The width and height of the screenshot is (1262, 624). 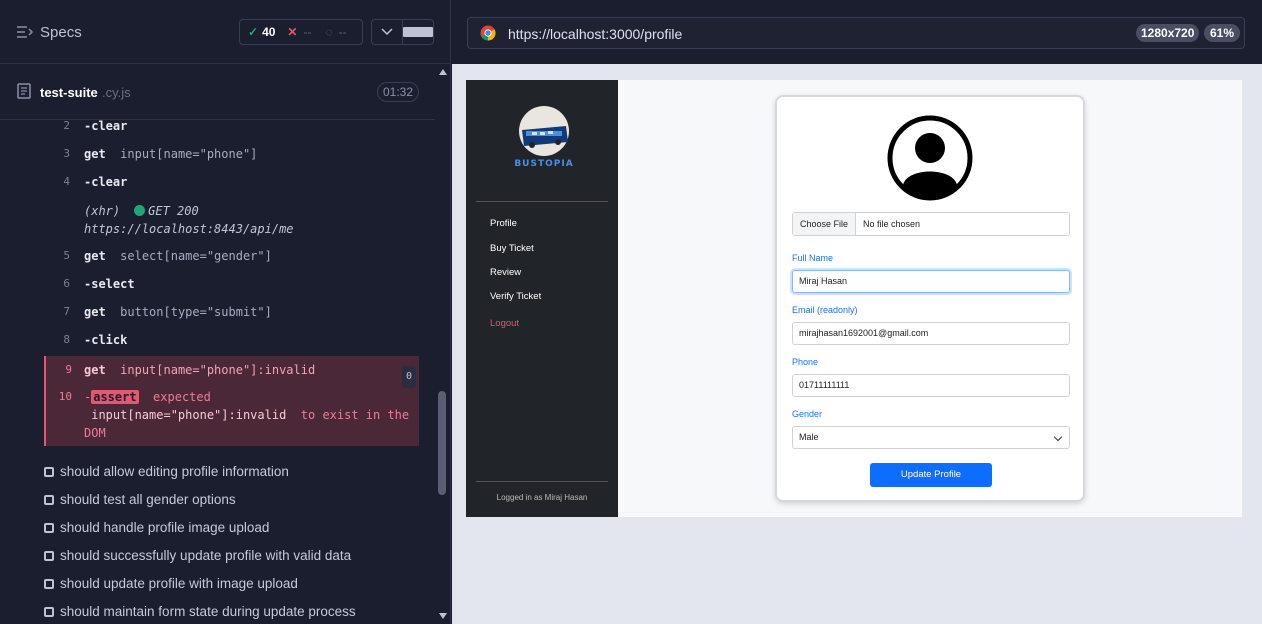 I want to click on nav-verify-ticket: Verify Ticket, so click(x=515, y=296).